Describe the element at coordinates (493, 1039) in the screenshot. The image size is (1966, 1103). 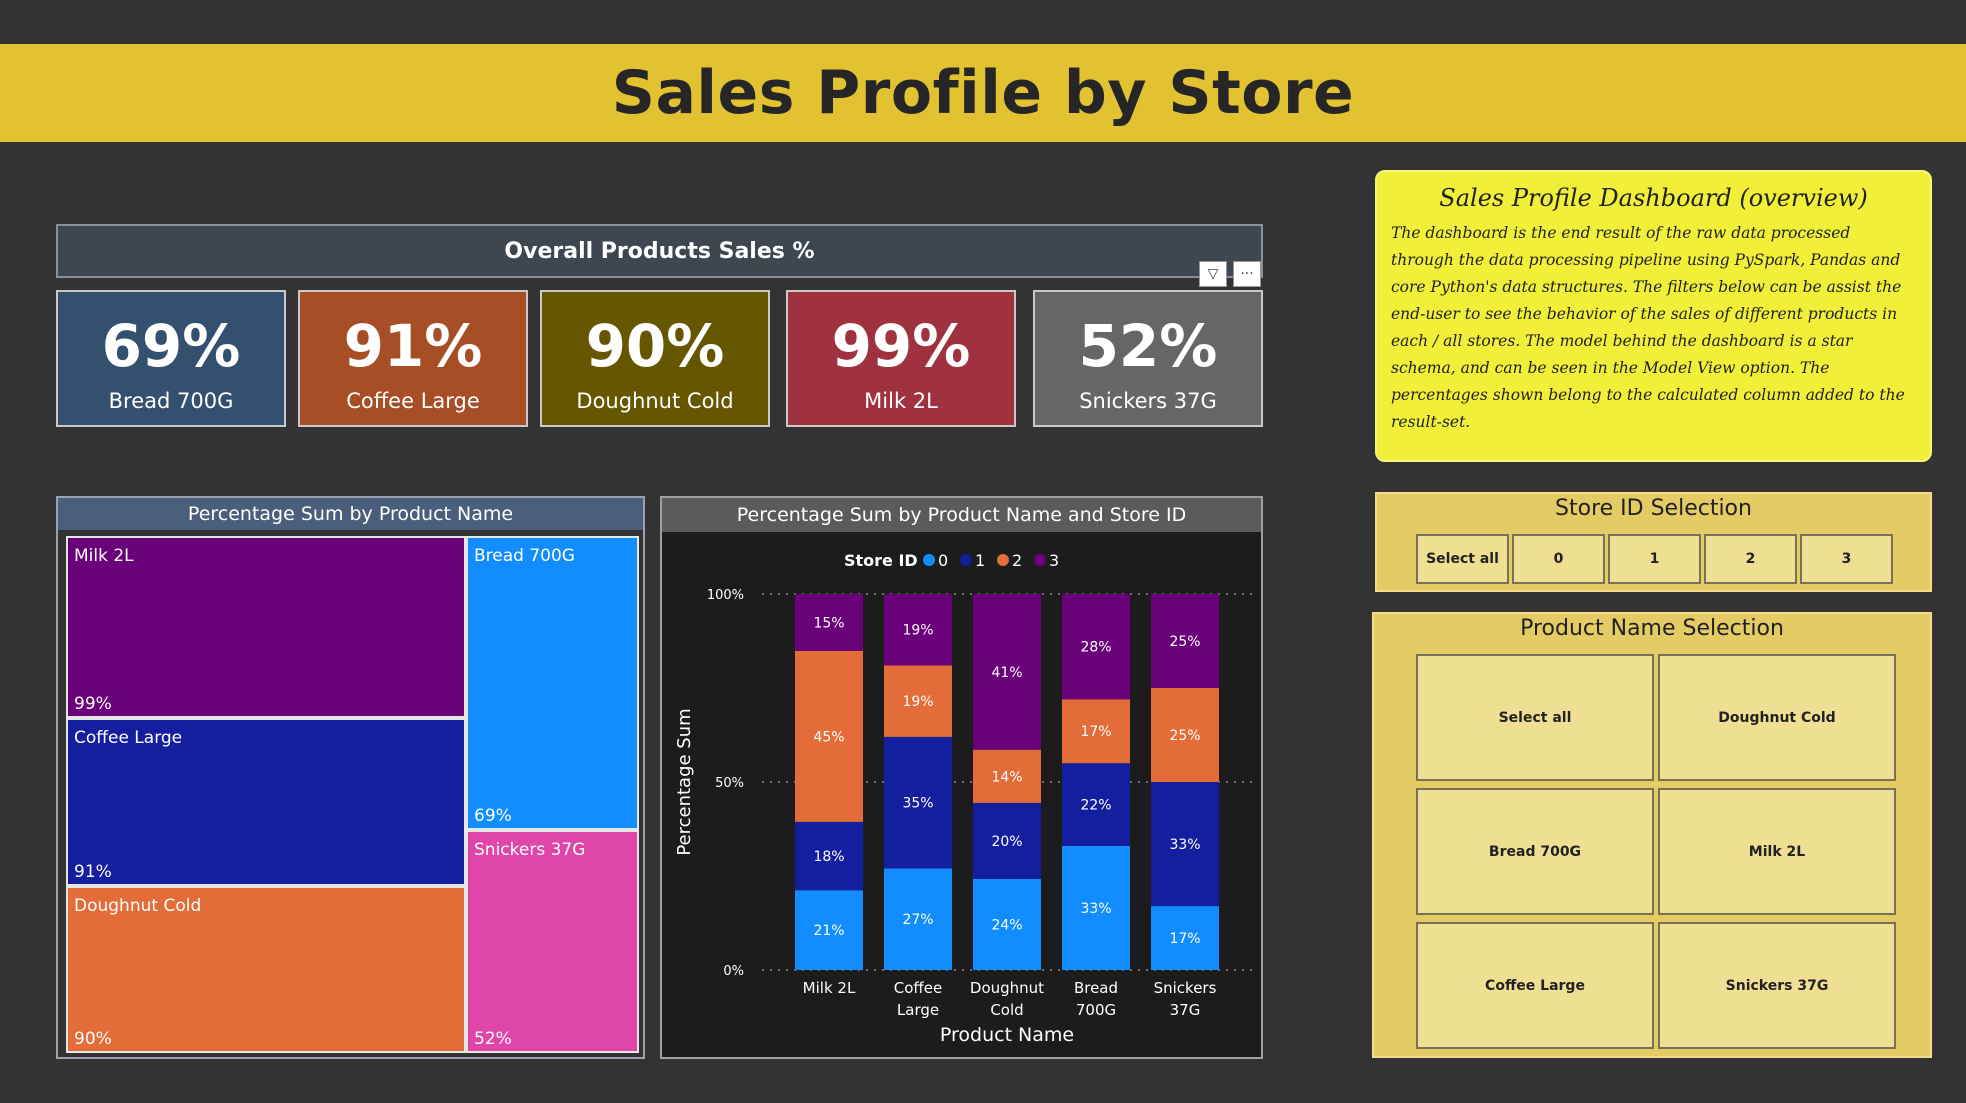
I see `treemap-cell-value: 52%` at that location.